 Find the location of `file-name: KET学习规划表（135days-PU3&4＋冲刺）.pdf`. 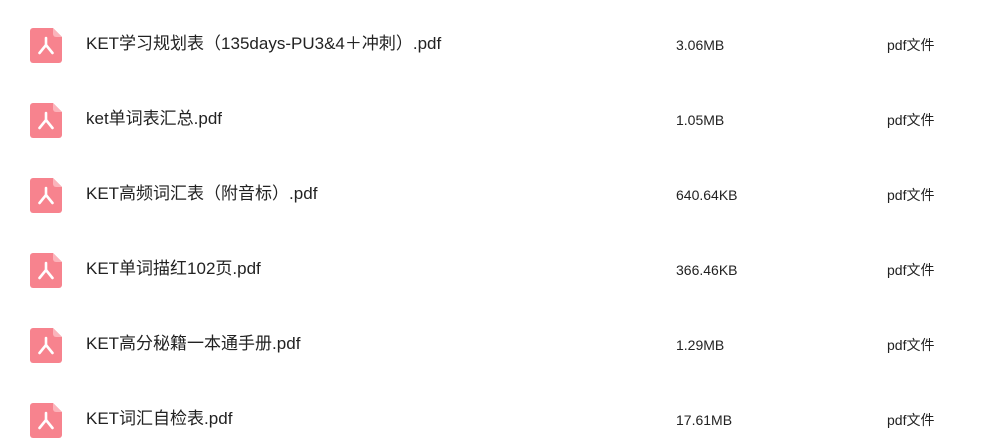

file-name: KET学习规划表（135days-PU3&4＋冲刺）.pdf is located at coordinates (263, 44).